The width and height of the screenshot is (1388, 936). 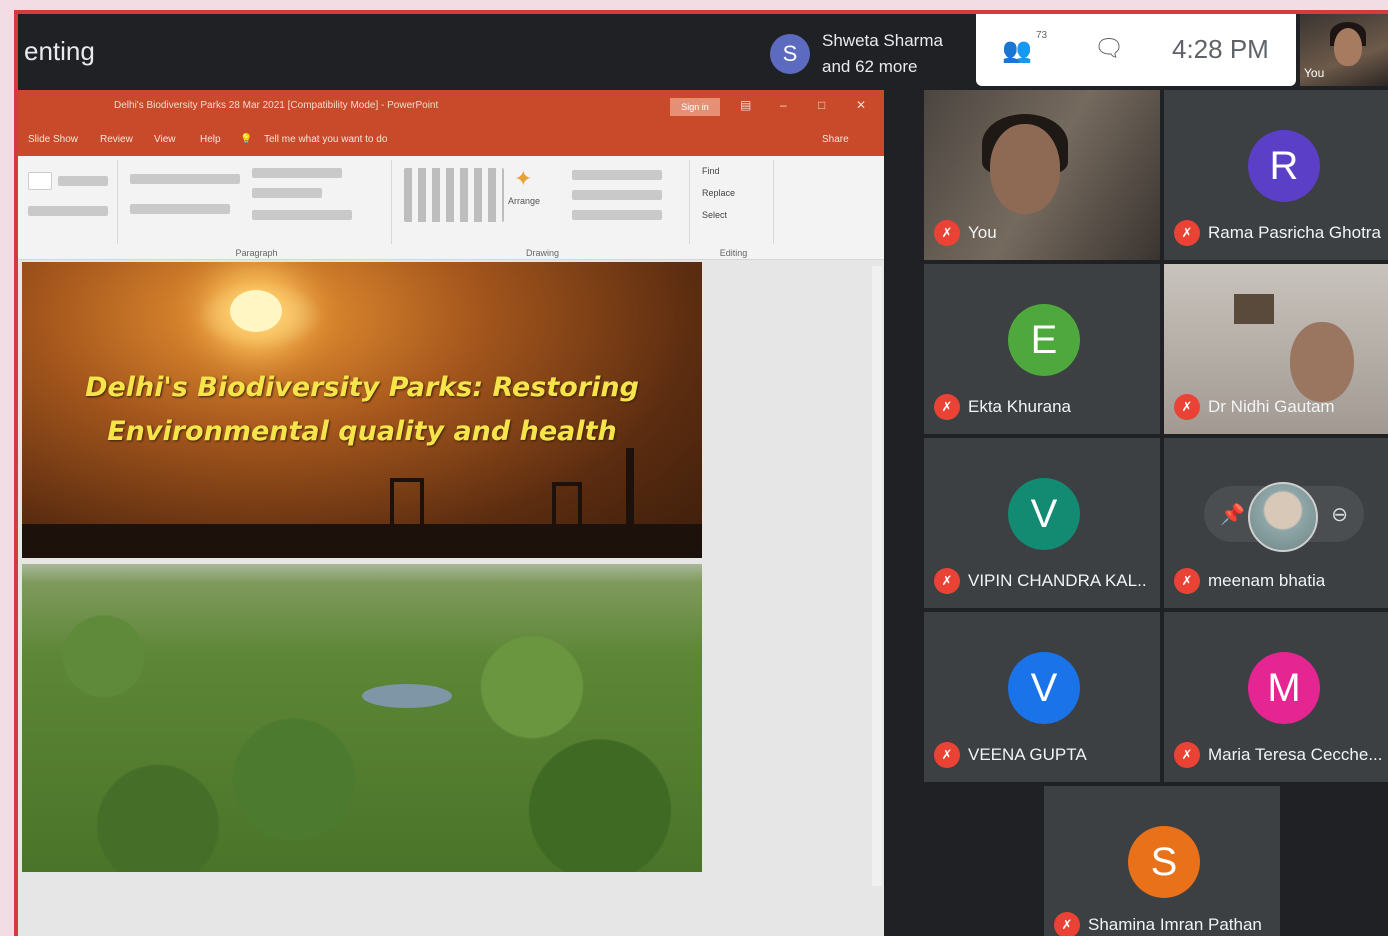 What do you see at coordinates (524, 201) in the screenshot?
I see `arrange-label: Arrange` at bounding box center [524, 201].